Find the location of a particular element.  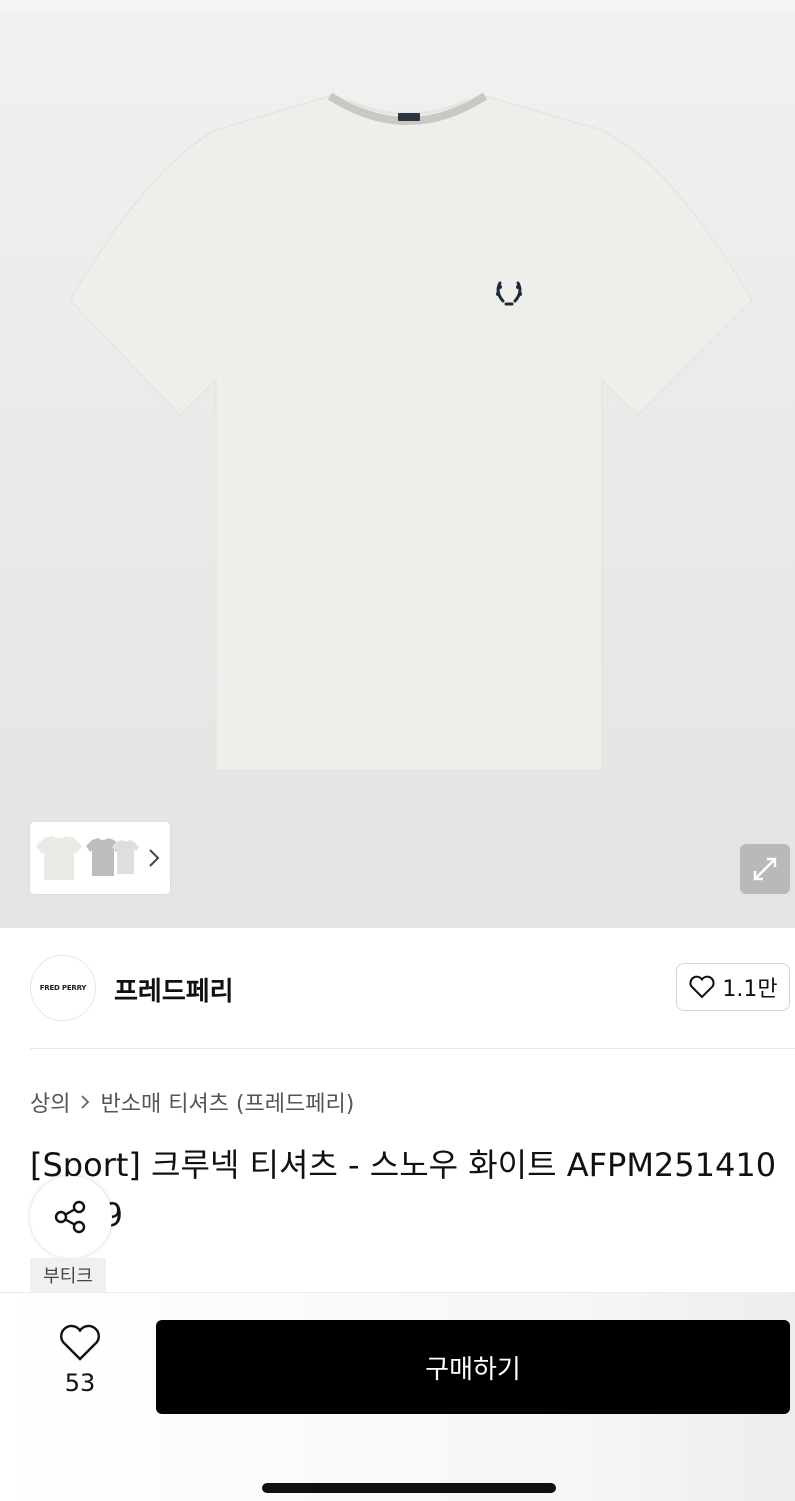

boutique-tag: 부티크 is located at coordinates (68, 1275).